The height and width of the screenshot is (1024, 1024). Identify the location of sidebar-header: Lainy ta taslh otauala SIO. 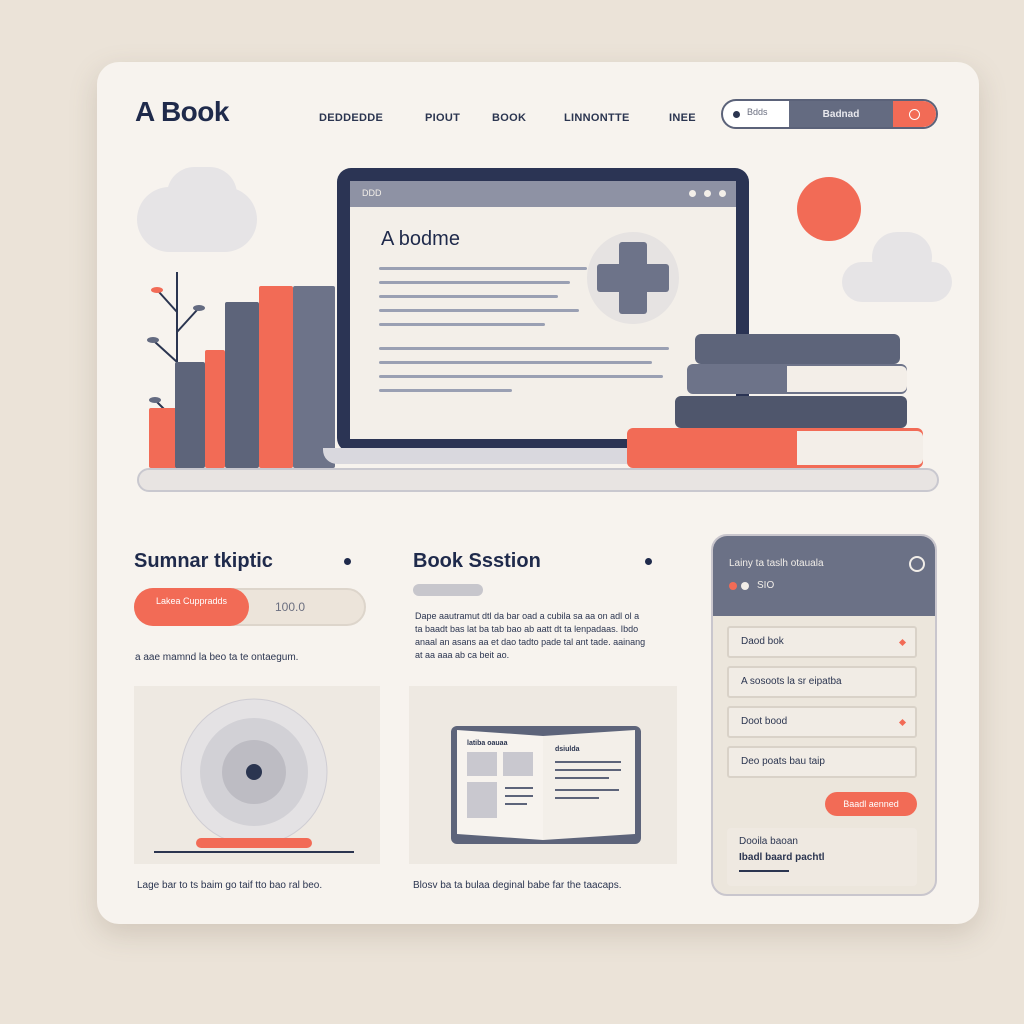
(824, 576).